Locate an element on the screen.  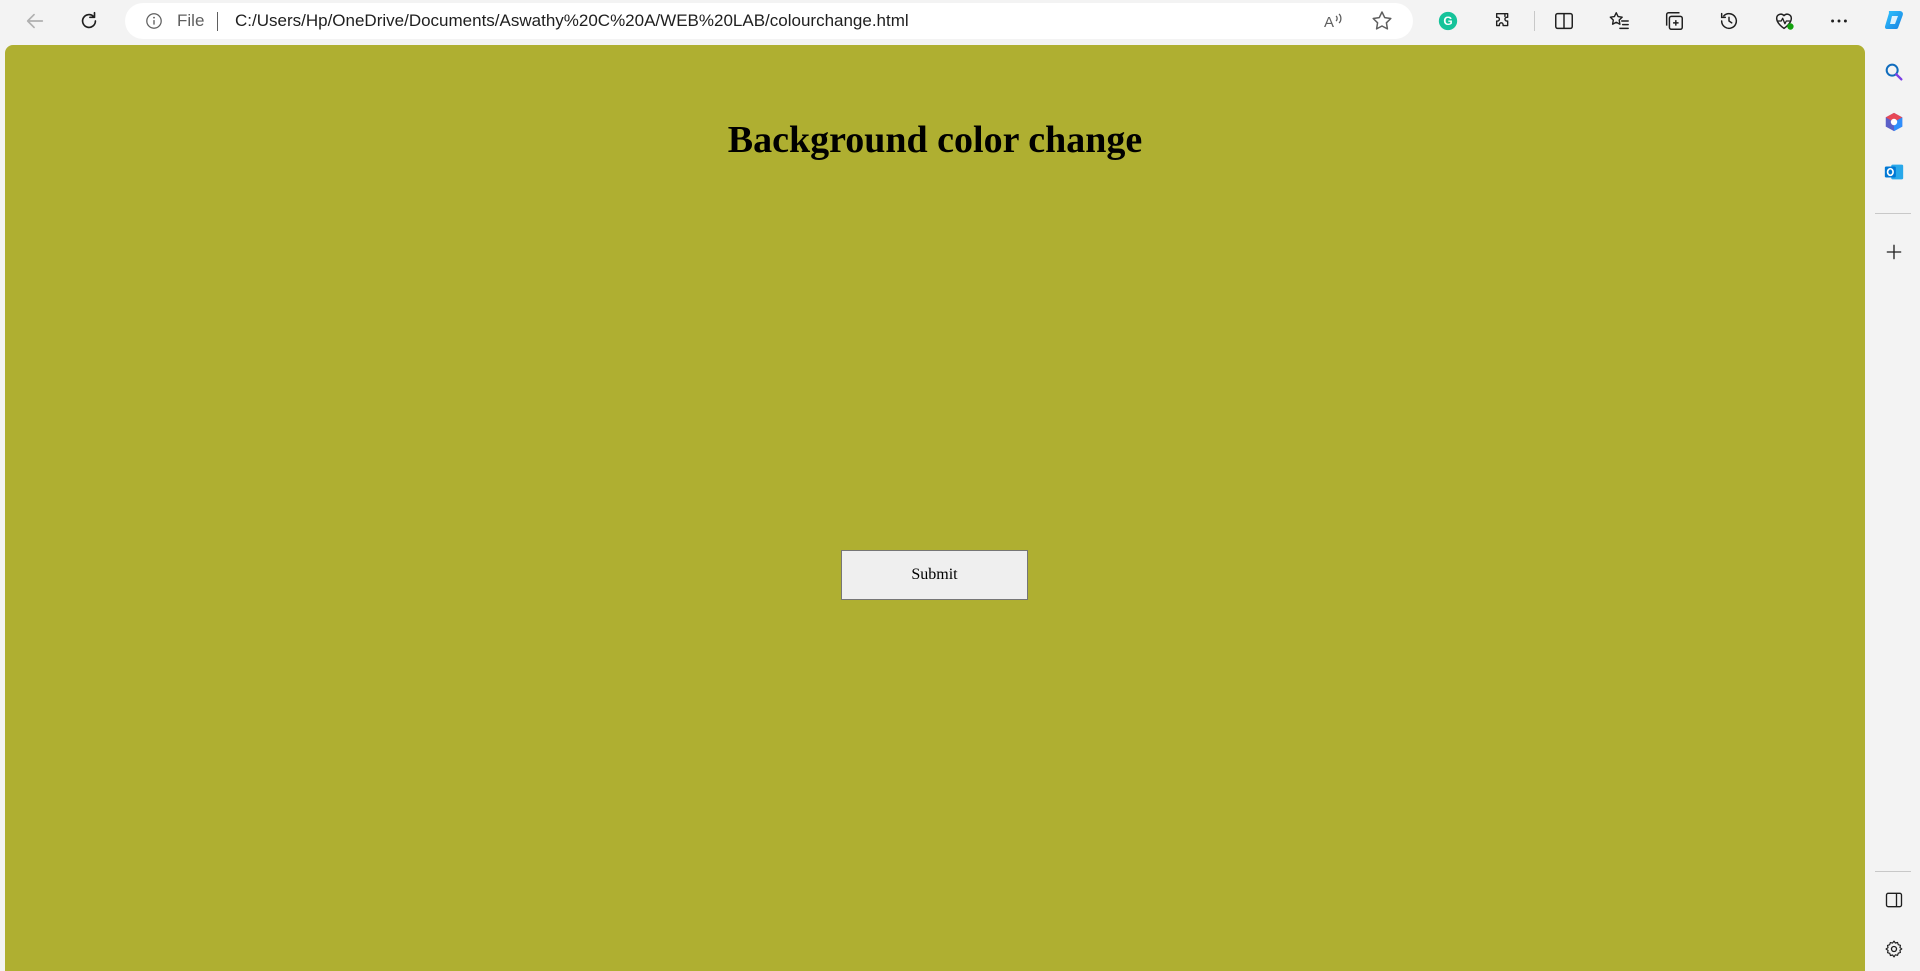
refresh-button is located at coordinates (89, 21).